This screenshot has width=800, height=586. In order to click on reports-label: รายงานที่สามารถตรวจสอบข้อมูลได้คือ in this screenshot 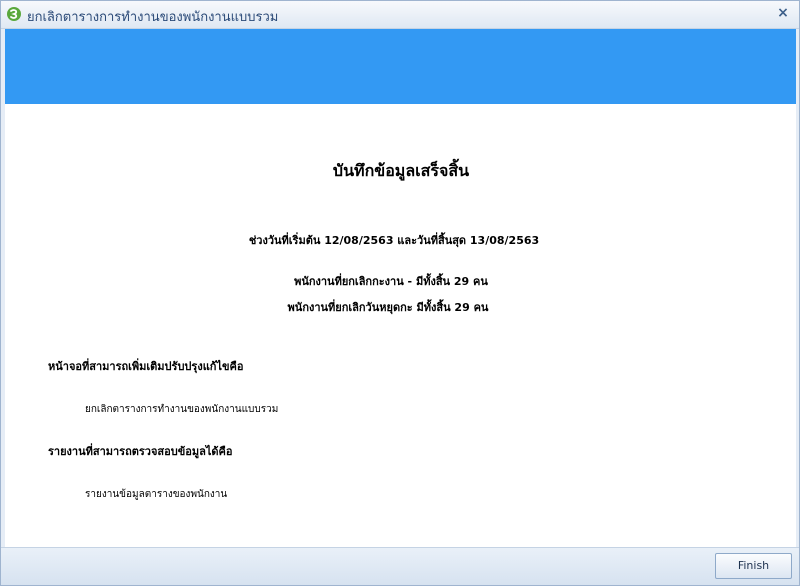, I will do `click(140, 451)`.